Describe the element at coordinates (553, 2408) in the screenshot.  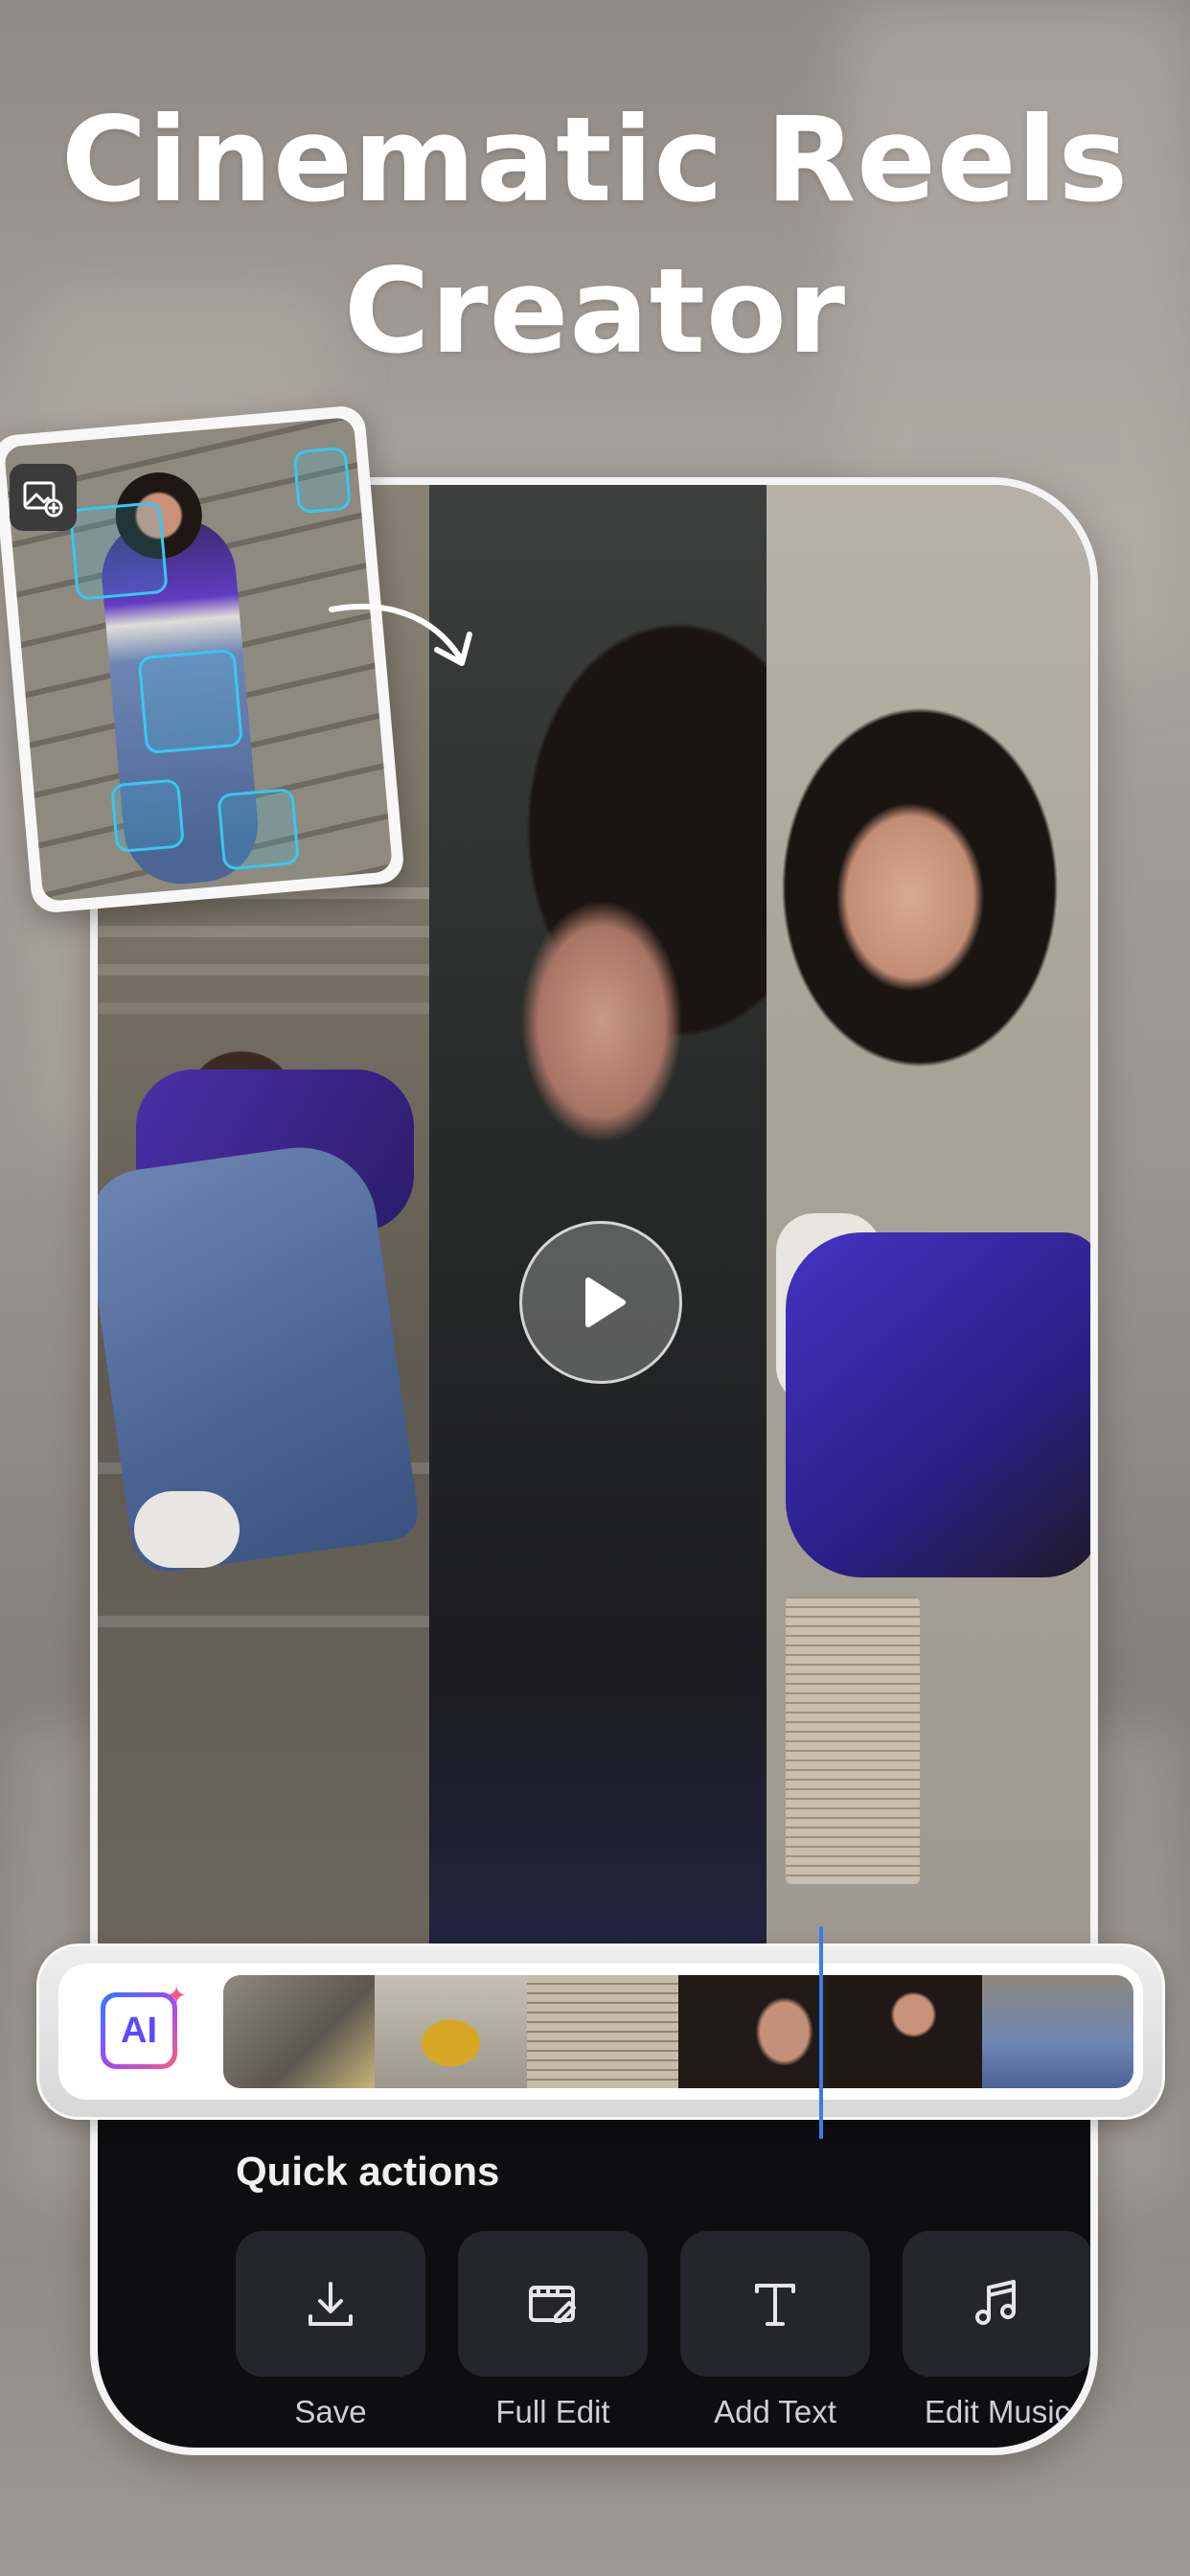
I see `quick-action-label: Full Edit` at that location.